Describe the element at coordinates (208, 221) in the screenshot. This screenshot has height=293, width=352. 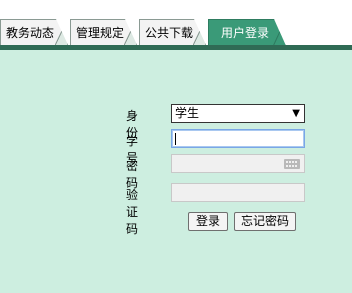
I see `login-button: 登录` at that location.